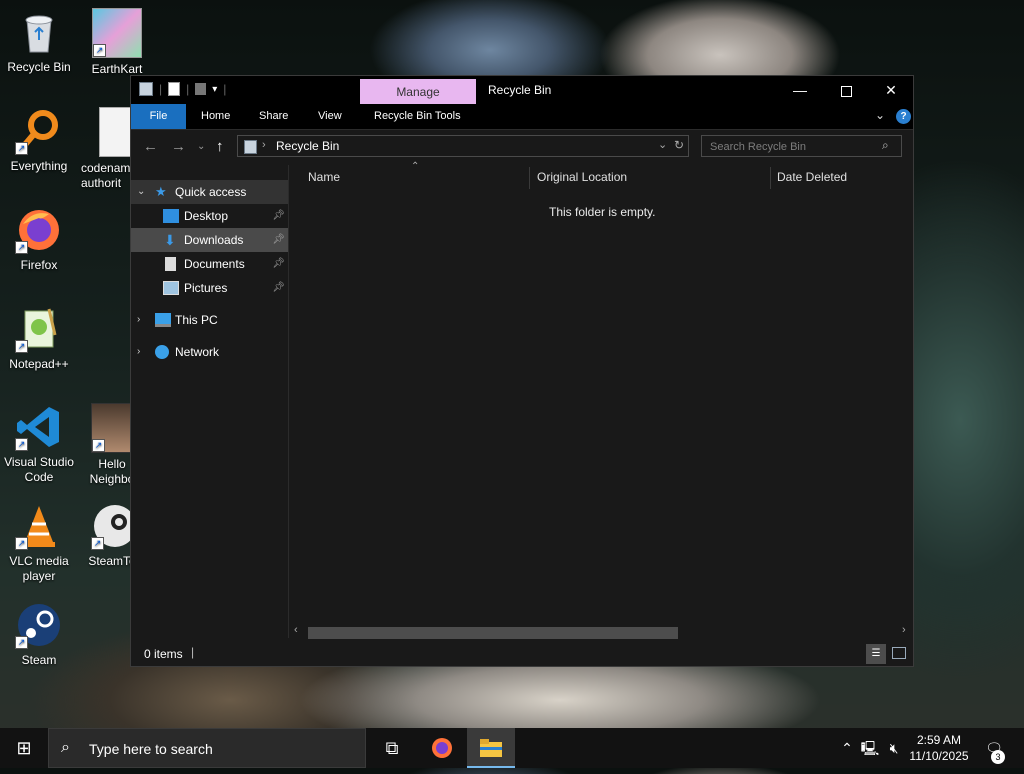 The height and width of the screenshot is (774, 1024). What do you see at coordinates (392, 748) in the screenshot?
I see `task-view-button: ⧉` at bounding box center [392, 748].